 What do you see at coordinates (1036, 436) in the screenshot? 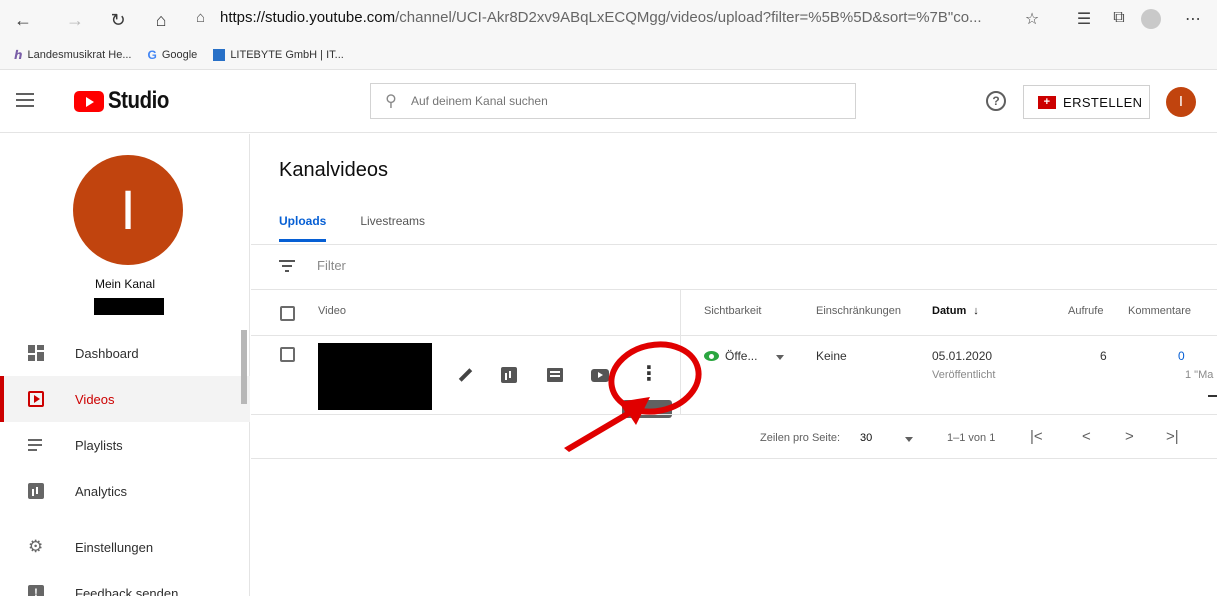
I see `first-page-icon: |<` at bounding box center [1036, 436].